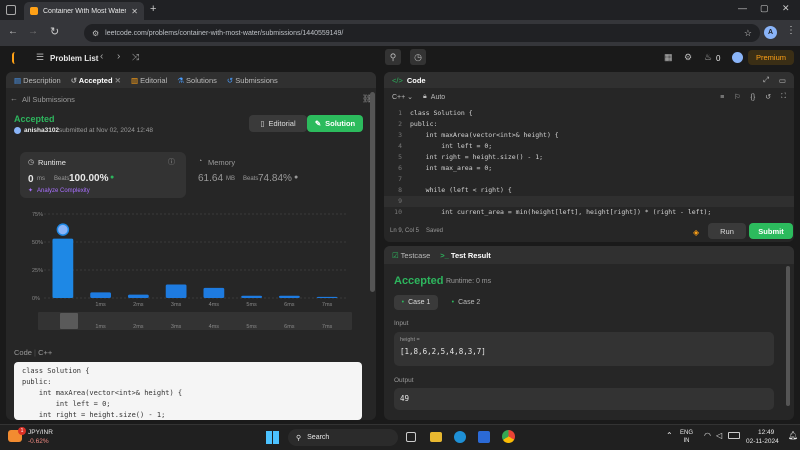 Image resolution: width=800 pixels, height=450 pixels. I want to click on editor-line: 4 int left = 0;, so click(589, 146).